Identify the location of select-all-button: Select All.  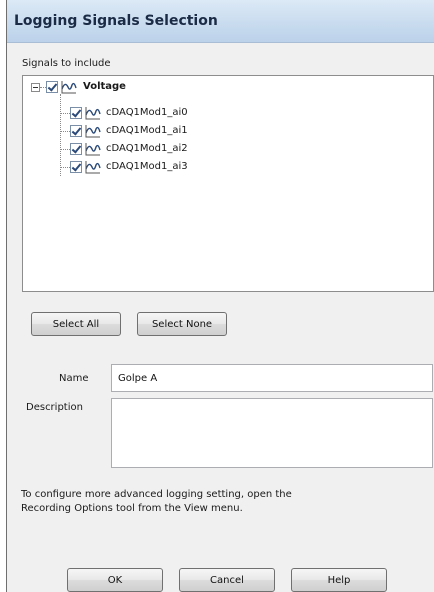
(76, 324).